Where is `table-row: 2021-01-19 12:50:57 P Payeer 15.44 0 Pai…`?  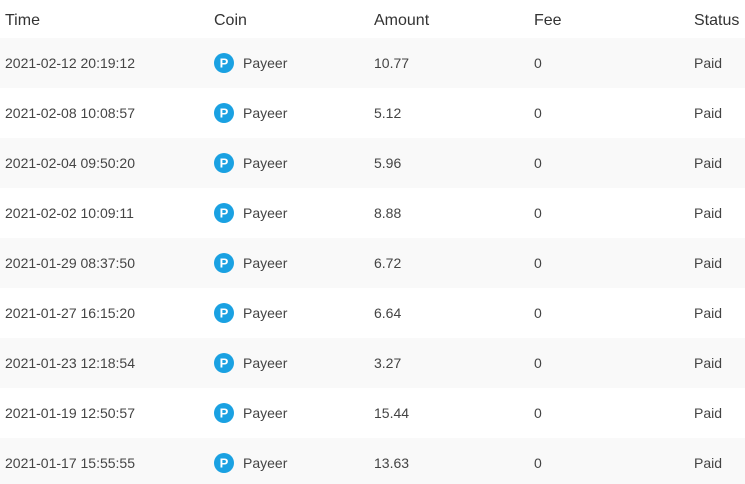 table-row: 2021-01-19 12:50:57 P Payeer 15.44 0 Pai… is located at coordinates (372, 413).